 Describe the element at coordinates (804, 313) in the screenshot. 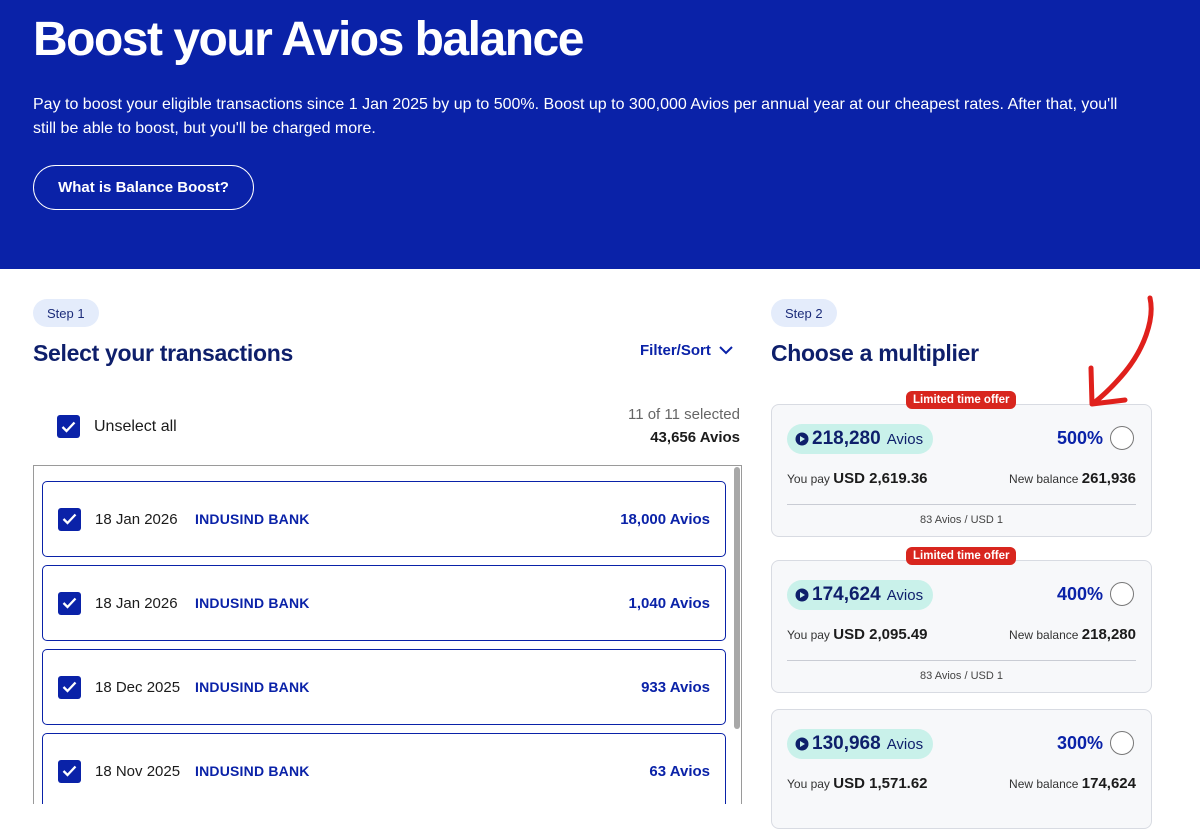

I see `step2-pill: Step 2` at that location.